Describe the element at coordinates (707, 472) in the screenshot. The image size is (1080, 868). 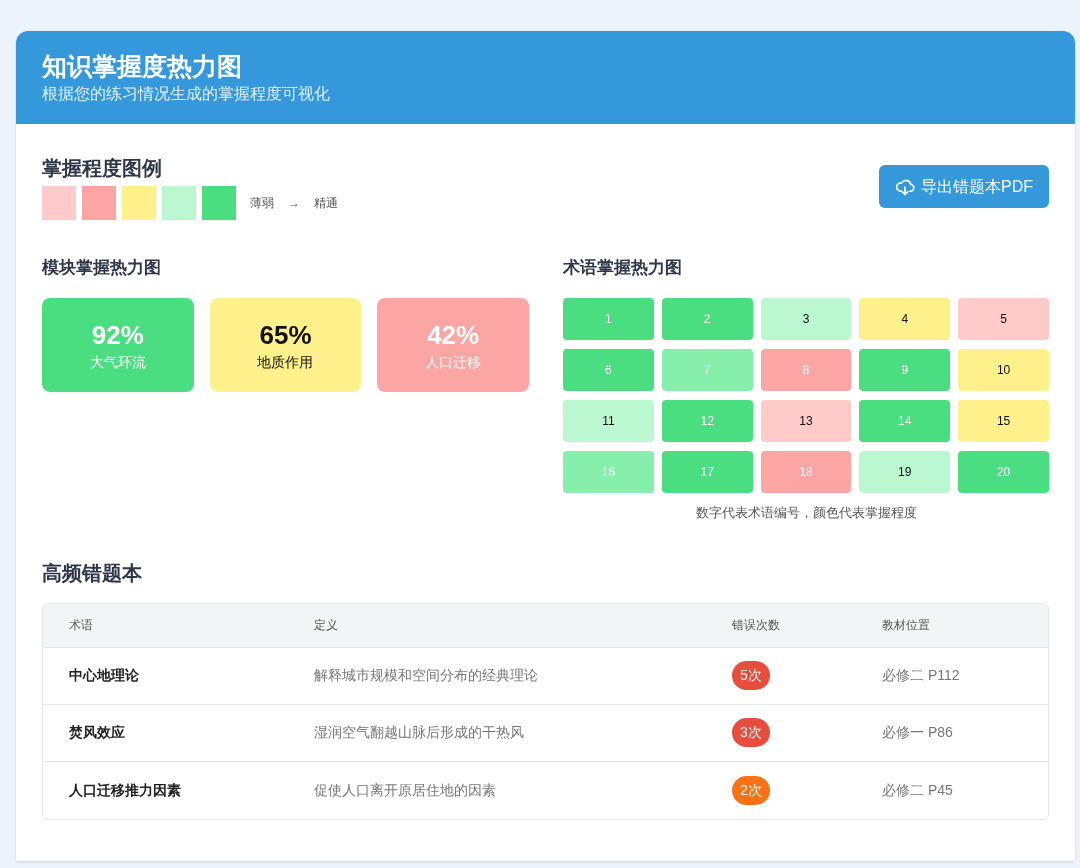
I see `term-cell: 17` at that location.